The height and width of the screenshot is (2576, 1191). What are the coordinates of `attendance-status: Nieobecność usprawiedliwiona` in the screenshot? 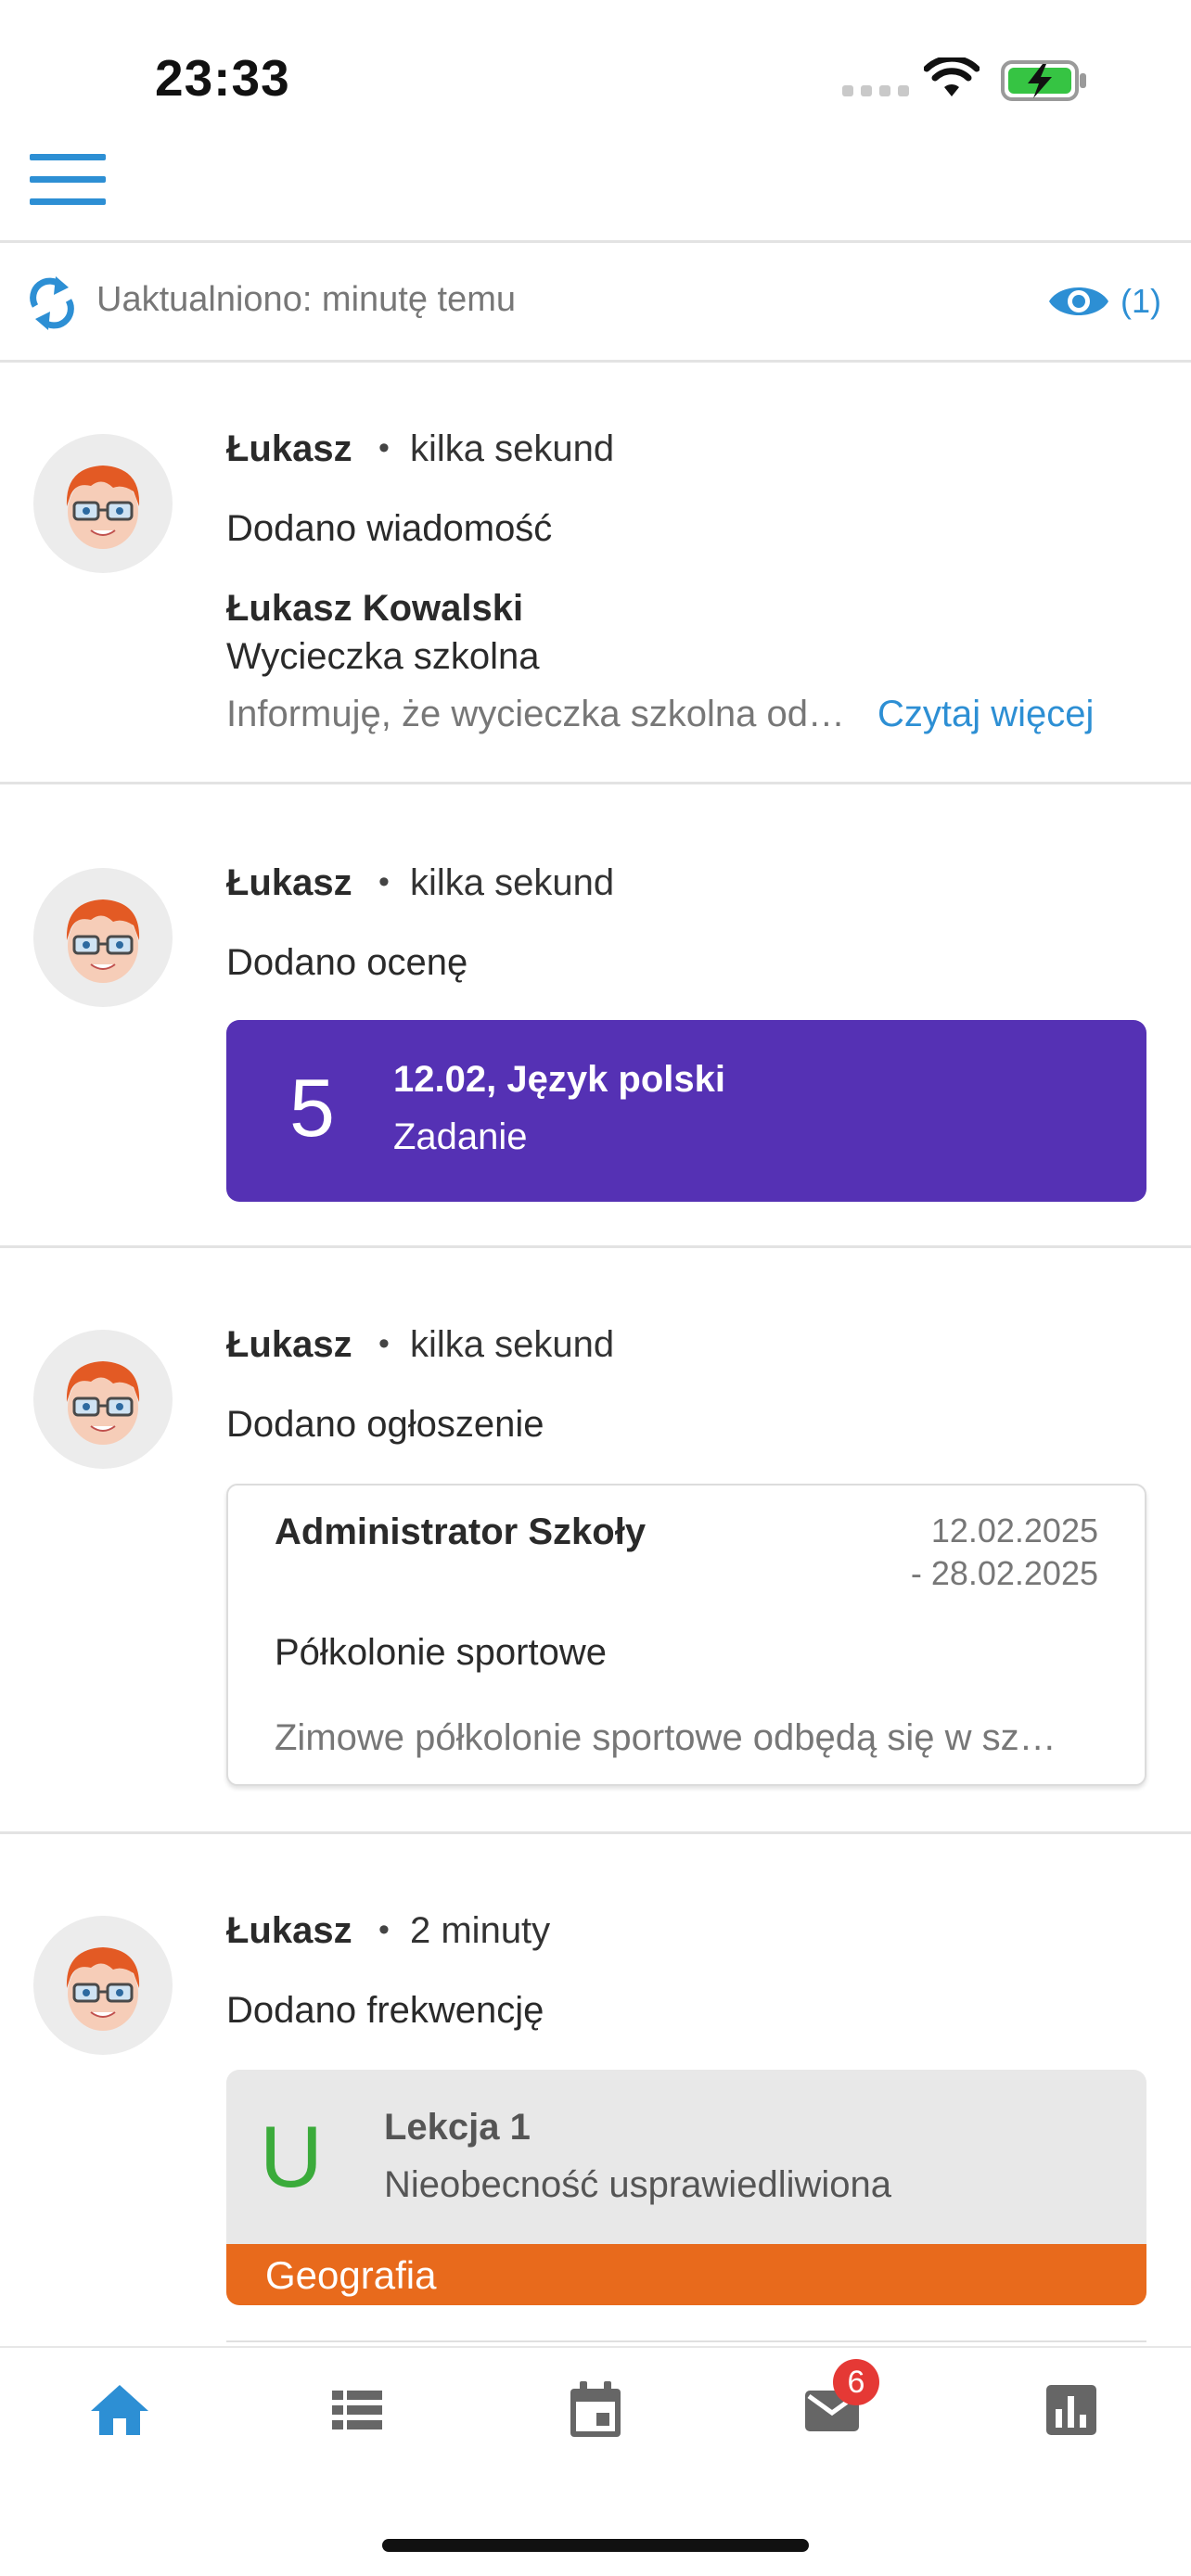 It's located at (637, 2184).